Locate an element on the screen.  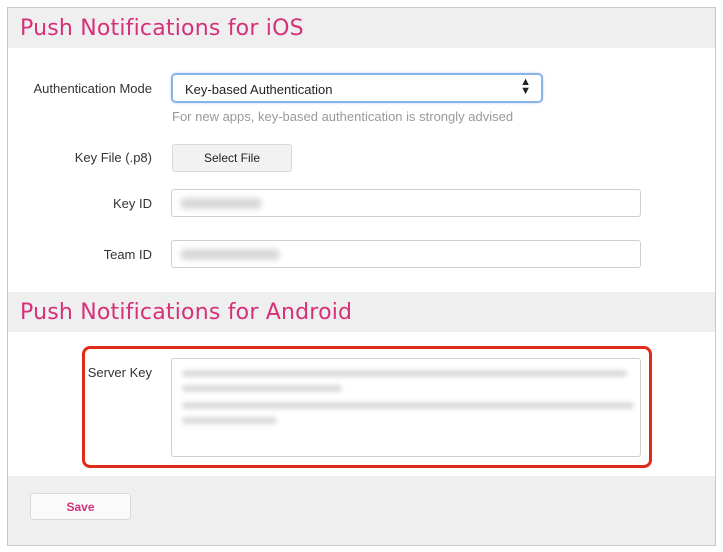
auth-mode-select: Key-based Authentication ▲ ▼ is located at coordinates (357, 88).